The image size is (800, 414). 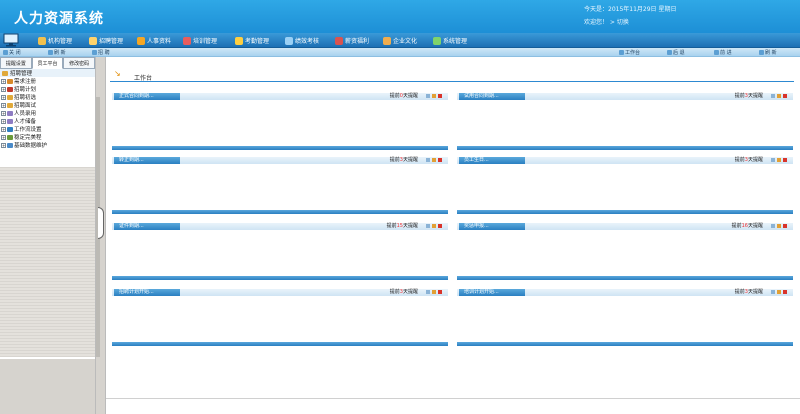 I want to click on tree-item: + 需求注册, so click(x=47, y=81).